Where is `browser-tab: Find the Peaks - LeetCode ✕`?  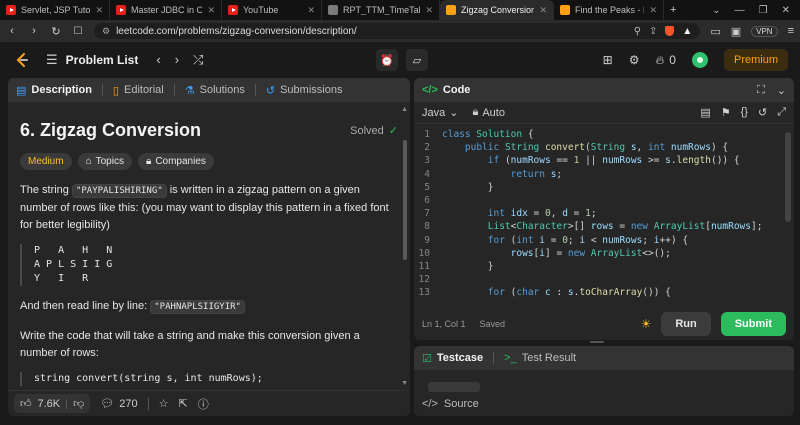
browser-tab: Find the Peaks - LeetCode ✕ is located at coordinates (609, 10).